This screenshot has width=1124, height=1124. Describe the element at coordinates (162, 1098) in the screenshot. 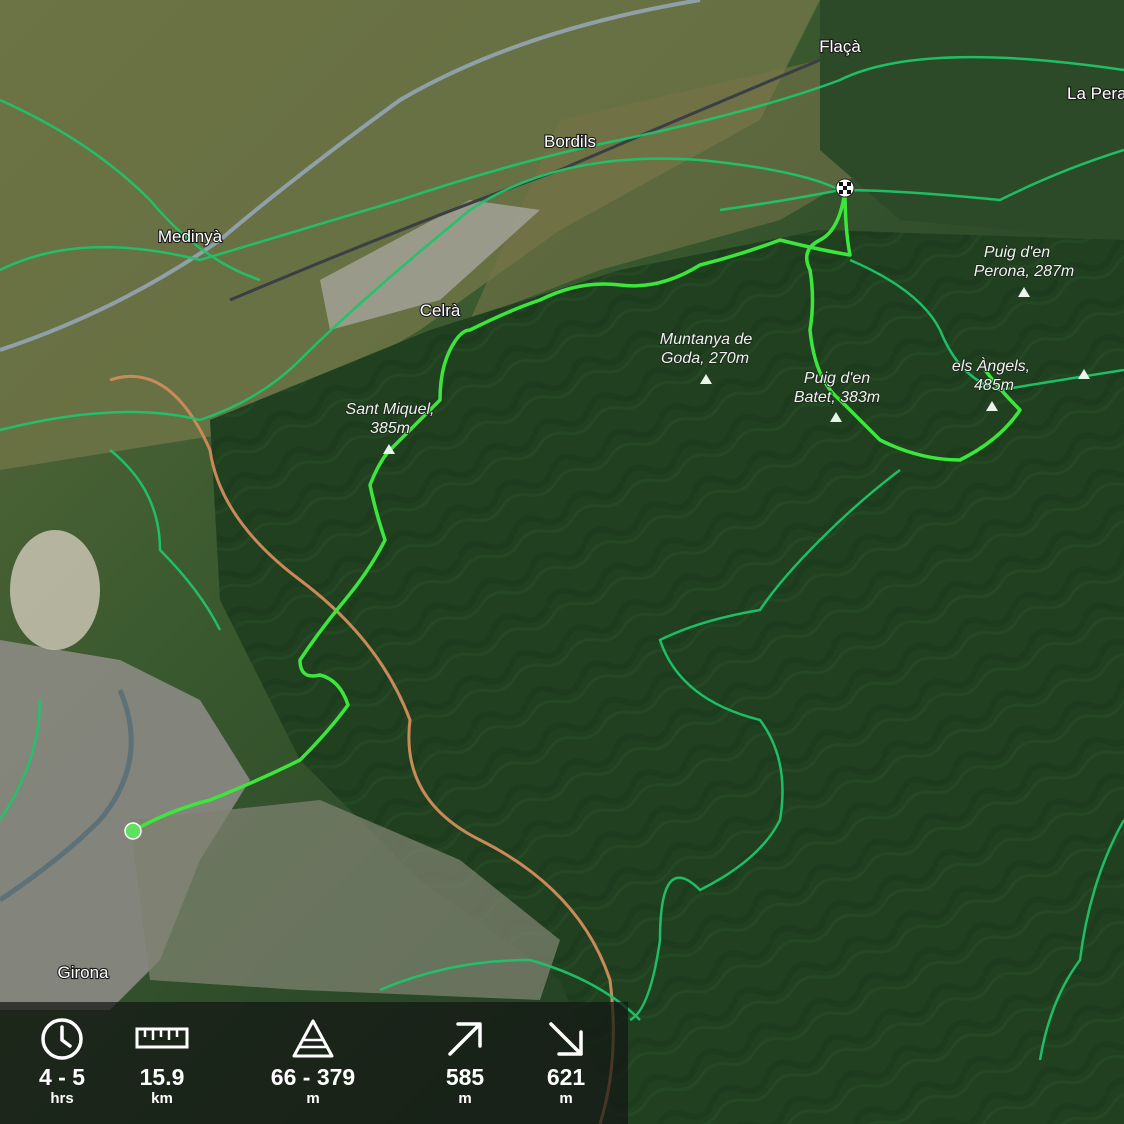

I see `stat-unit: km` at that location.